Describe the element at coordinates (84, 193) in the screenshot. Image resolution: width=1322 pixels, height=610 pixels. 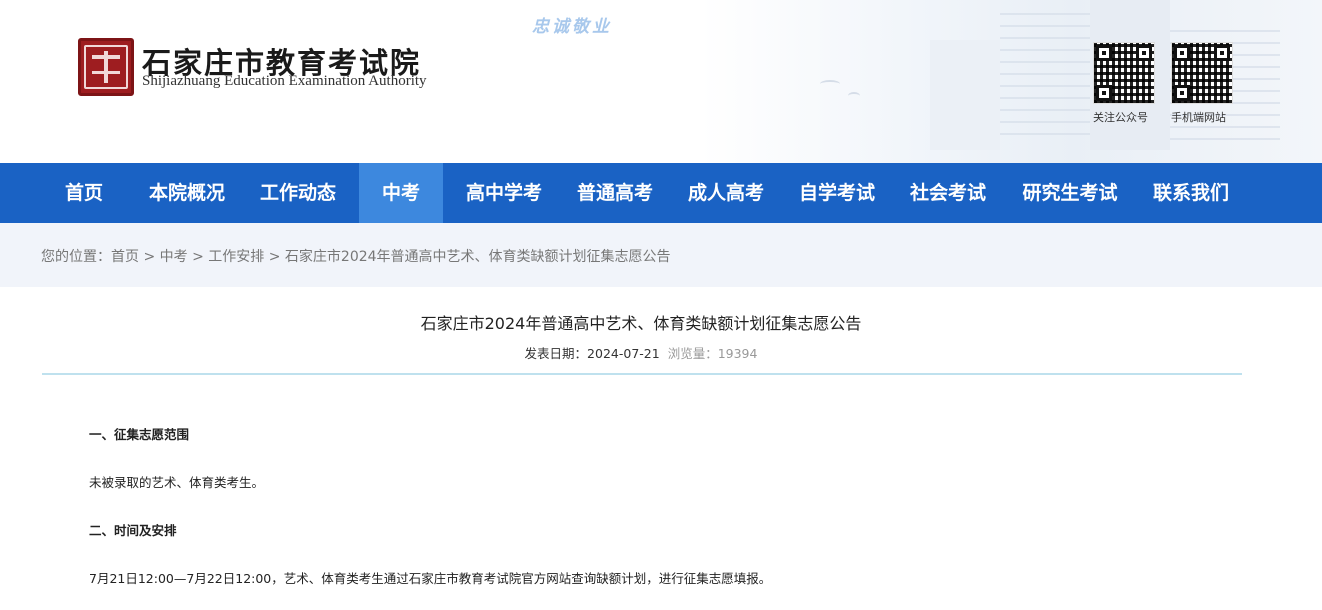
I see `nav-item-home: 首页` at that location.